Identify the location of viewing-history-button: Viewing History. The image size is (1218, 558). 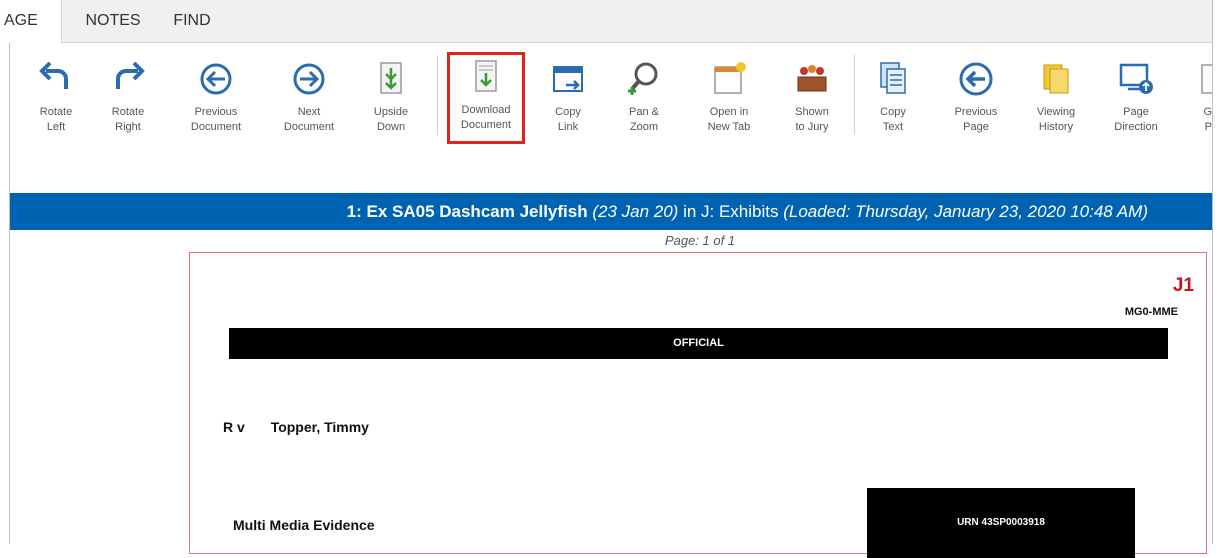
(1056, 102).